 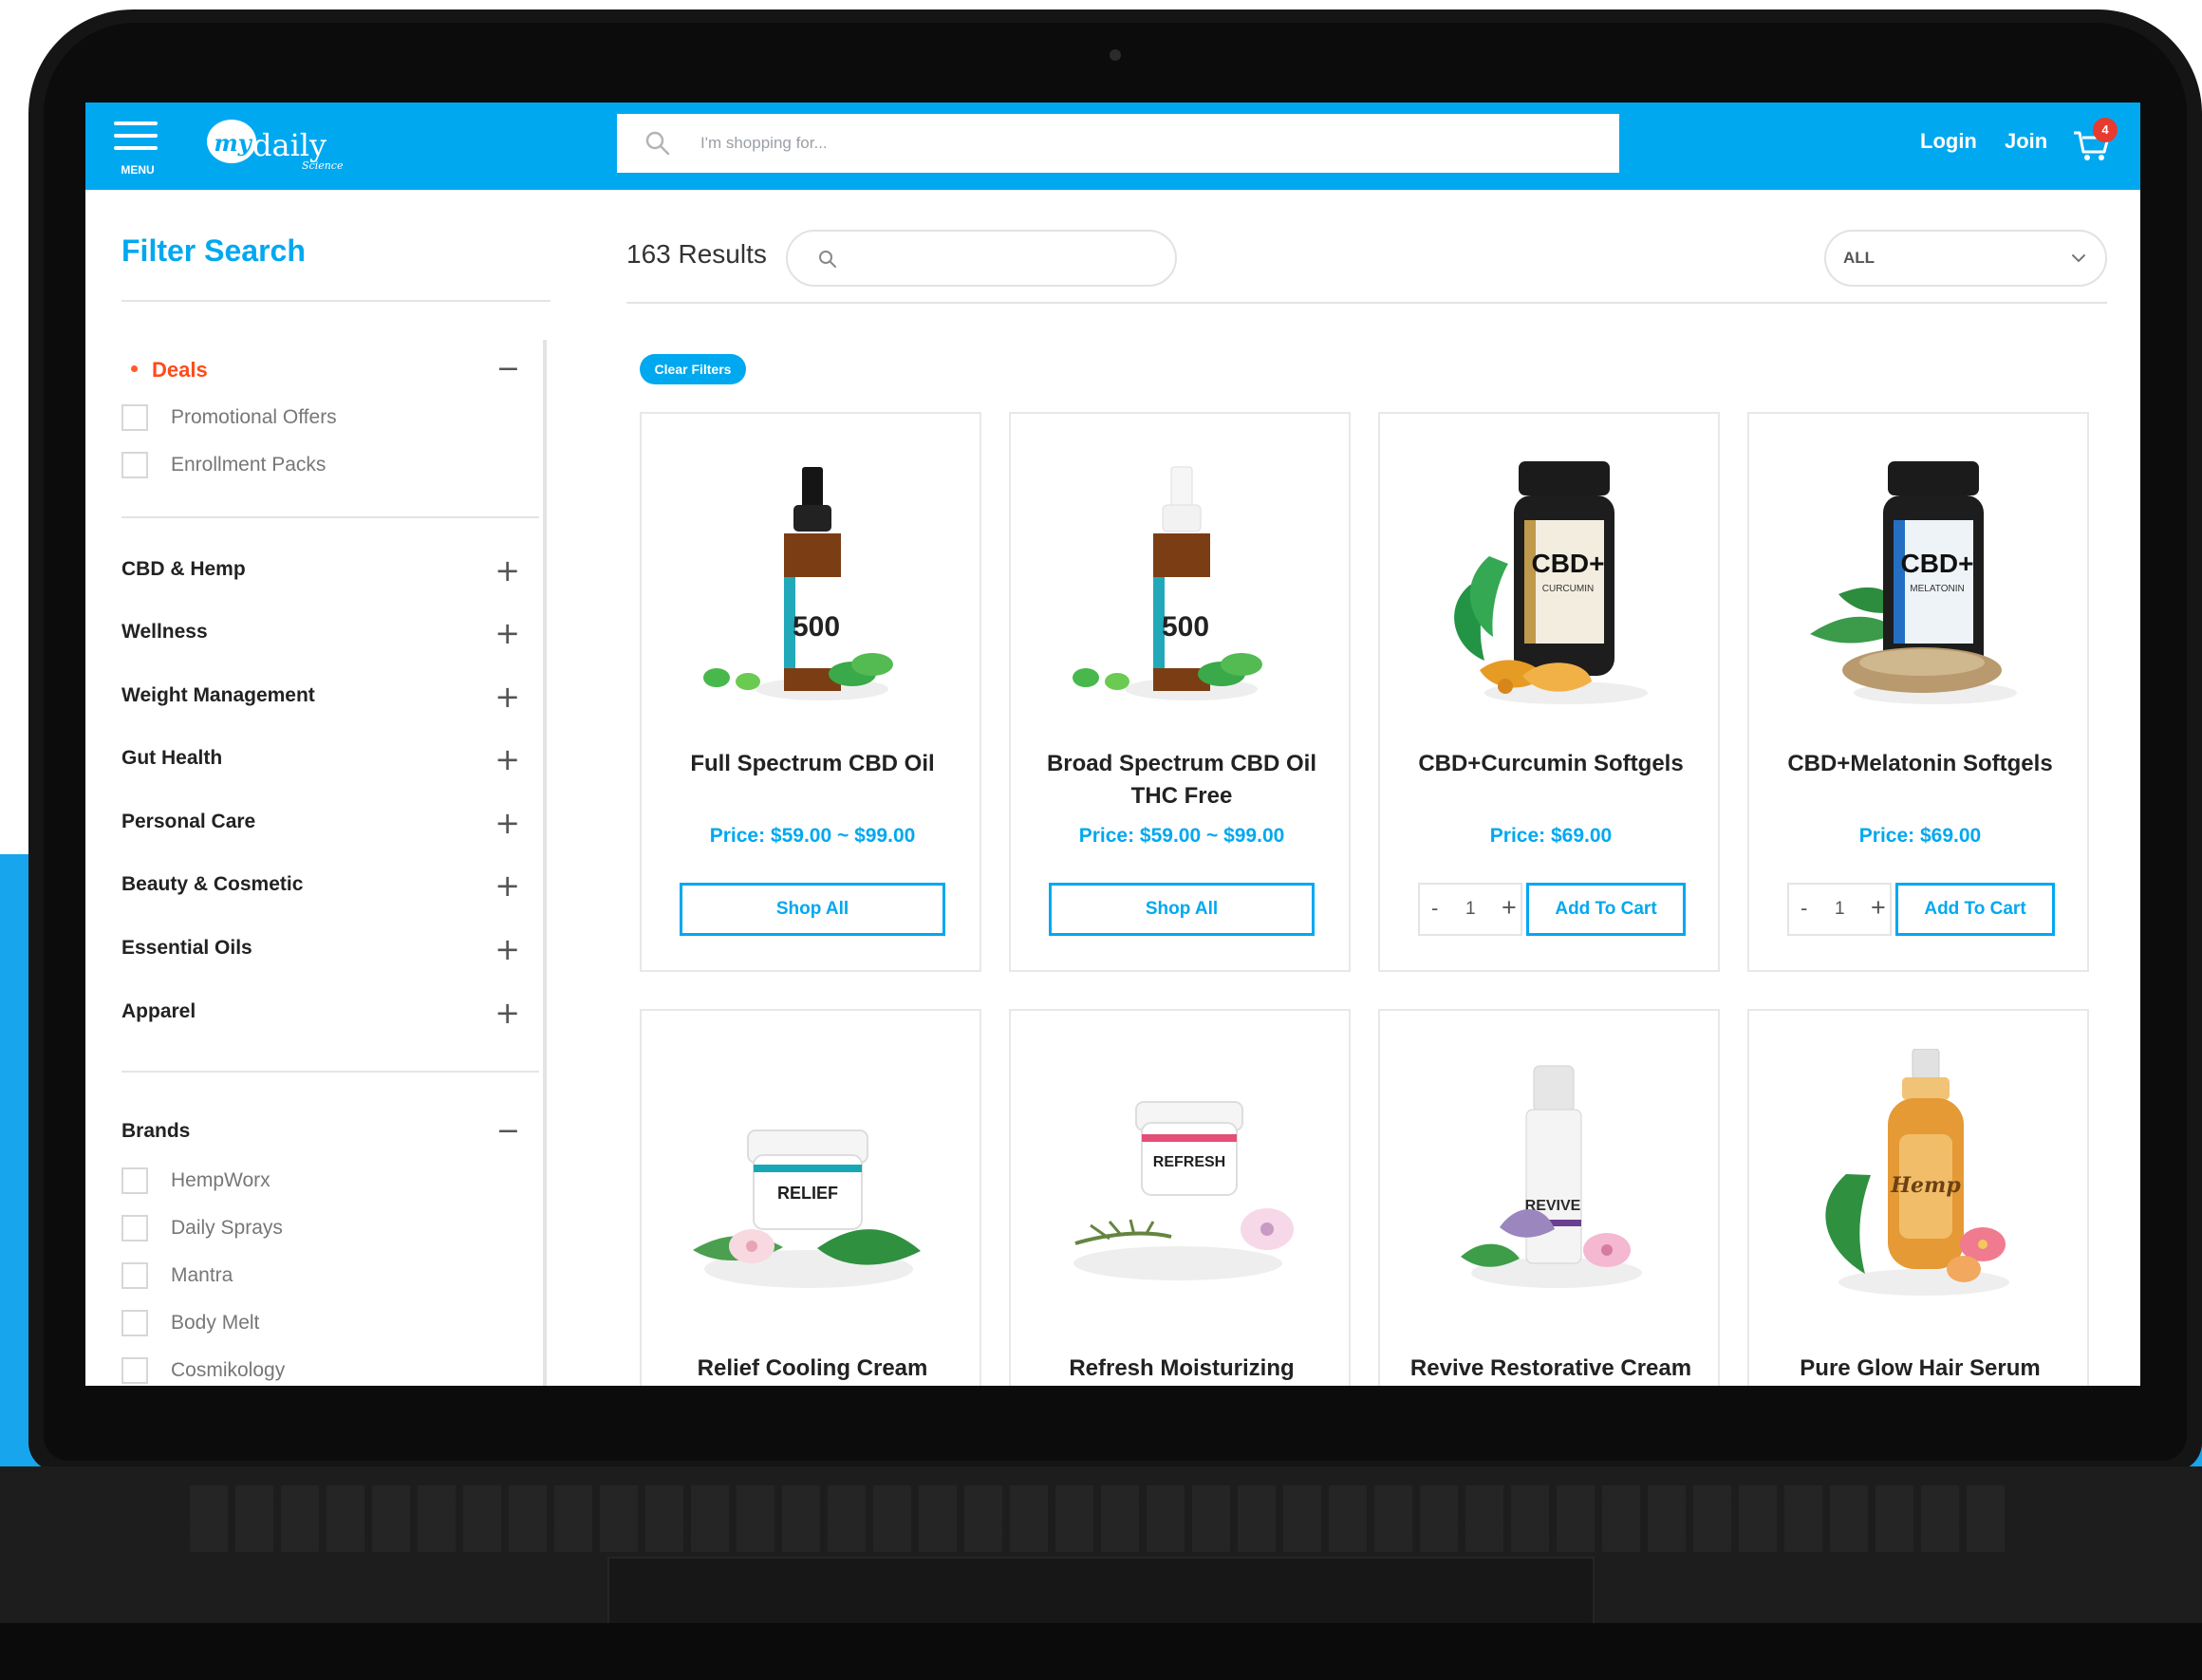 I want to click on product-name: CBD+Curcumin Softgels, so click(x=1551, y=764).